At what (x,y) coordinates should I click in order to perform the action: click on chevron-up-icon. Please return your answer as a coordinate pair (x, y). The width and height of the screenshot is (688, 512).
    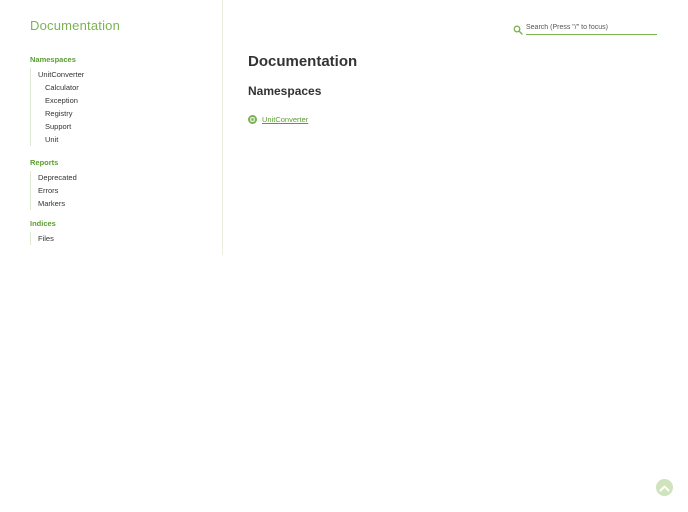
    Looking at the image, I should click on (664, 488).